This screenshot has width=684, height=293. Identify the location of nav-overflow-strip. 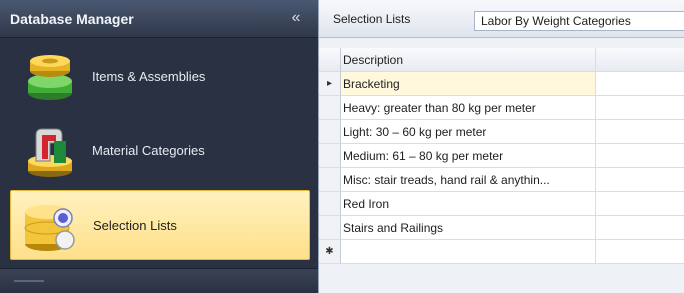
(159, 280).